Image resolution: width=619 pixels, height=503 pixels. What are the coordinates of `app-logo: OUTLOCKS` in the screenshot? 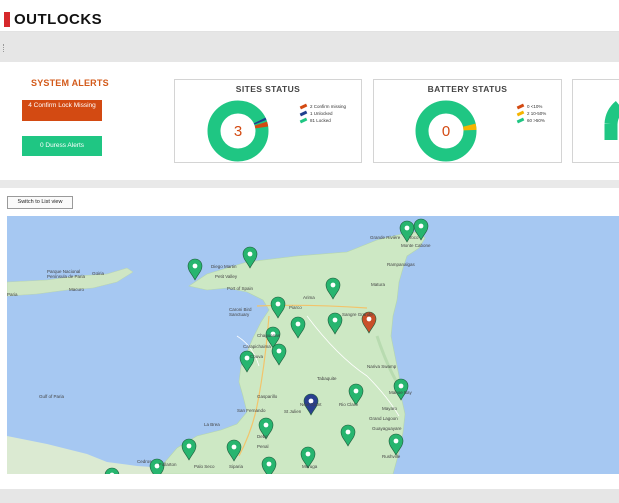 It's located at (58, 19).